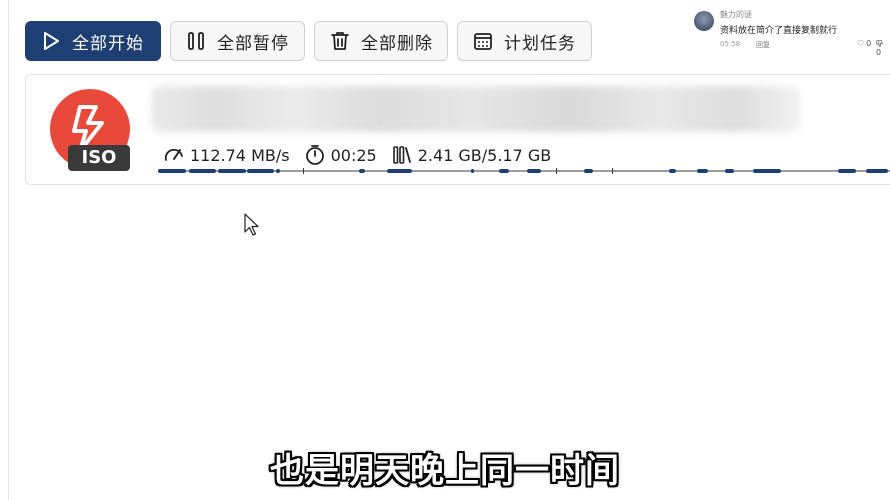 This screenshot has height=500, width=890. I want to click on comment-time: 05:58, so click(730, 44).